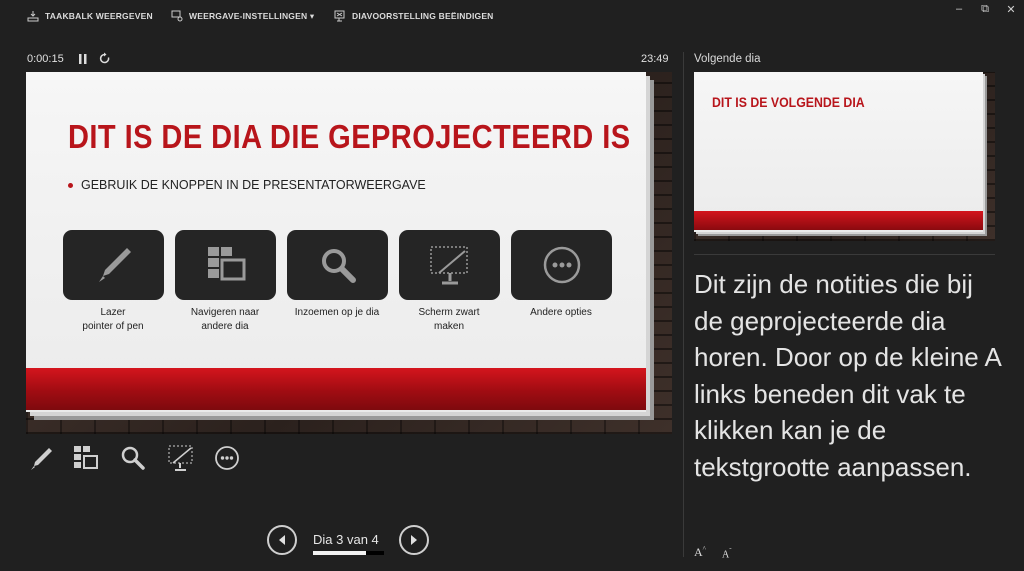  Describe the element at coordinates (561, 312) in the screenshot. I see `slide-tile-more-label: Andere opties` at that location.